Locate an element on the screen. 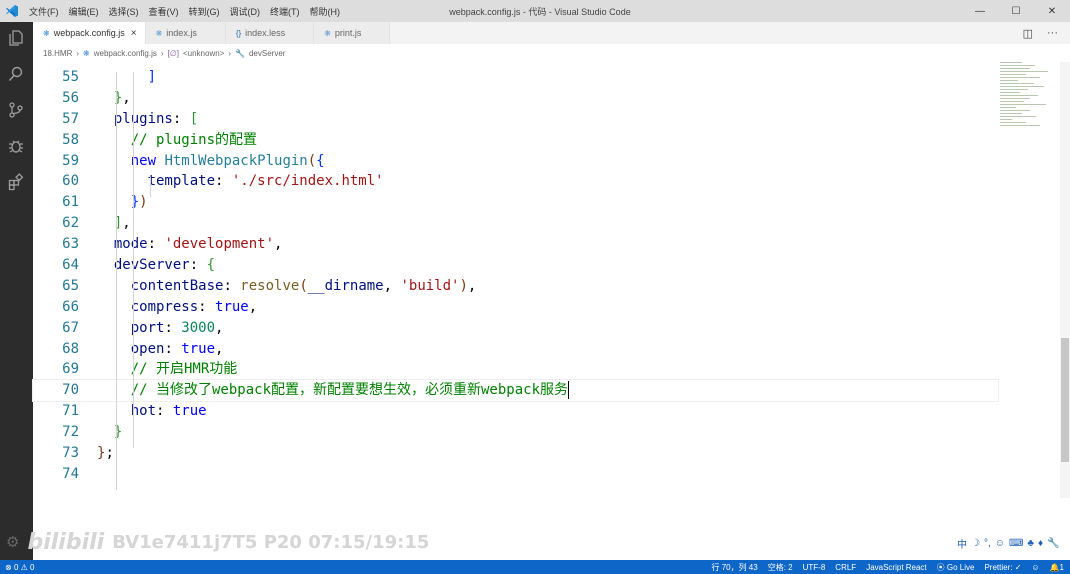  menu-item: 查看(V) is located at coordinates (164, 11).